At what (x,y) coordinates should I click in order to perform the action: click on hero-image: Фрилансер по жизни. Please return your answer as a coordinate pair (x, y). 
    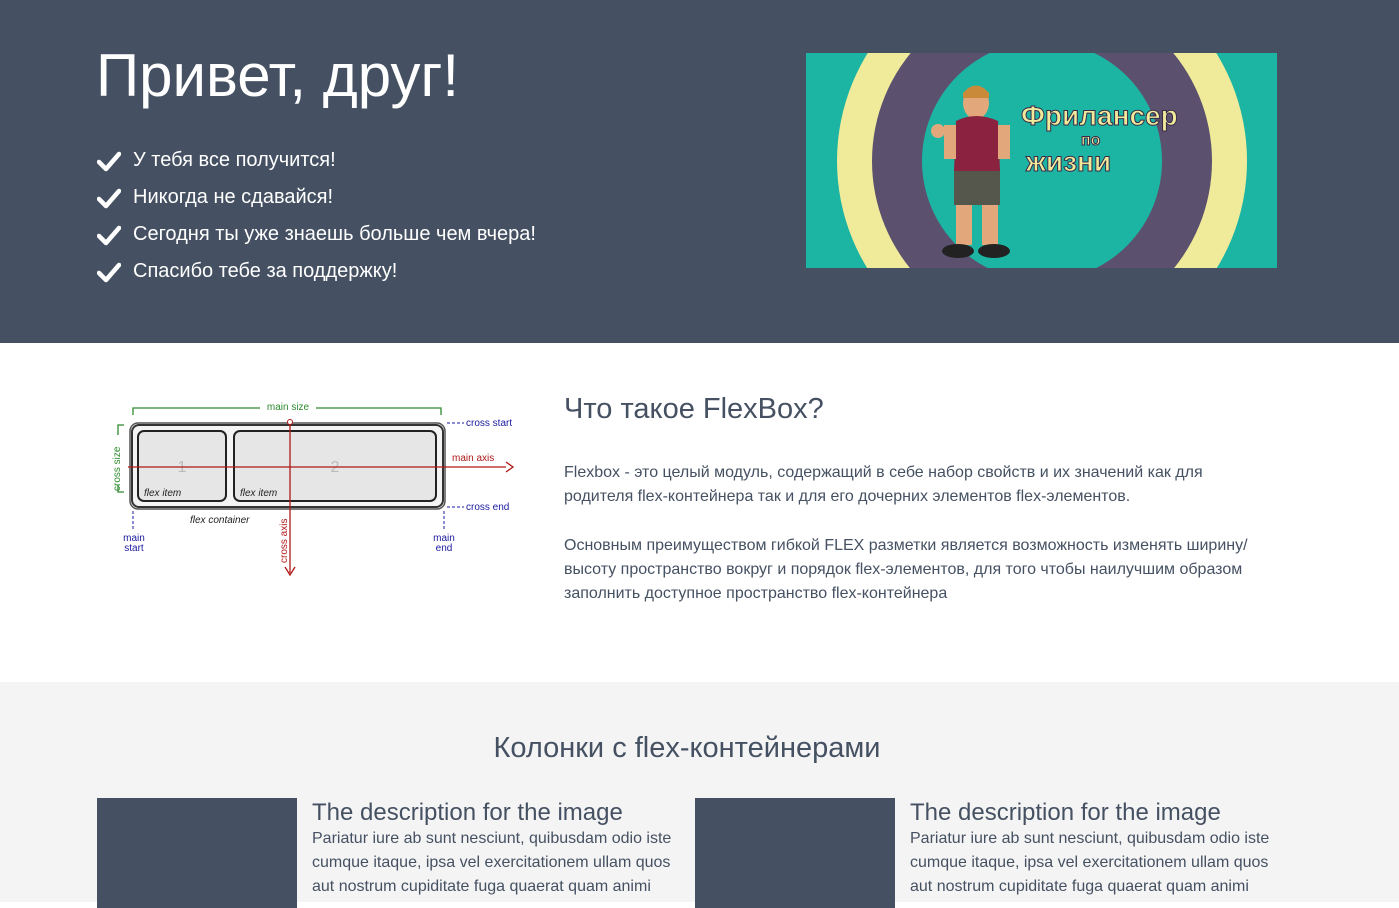
    Looking at the image, I should click on (1041, 160).